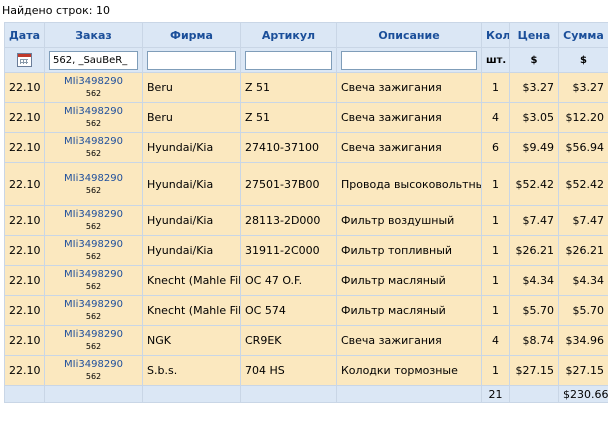  What do you see at coordinates (409, 184) in the screenshot?
I see `description-cell: Провода высоковольтные, комплект` at bounding box center [409, 184].